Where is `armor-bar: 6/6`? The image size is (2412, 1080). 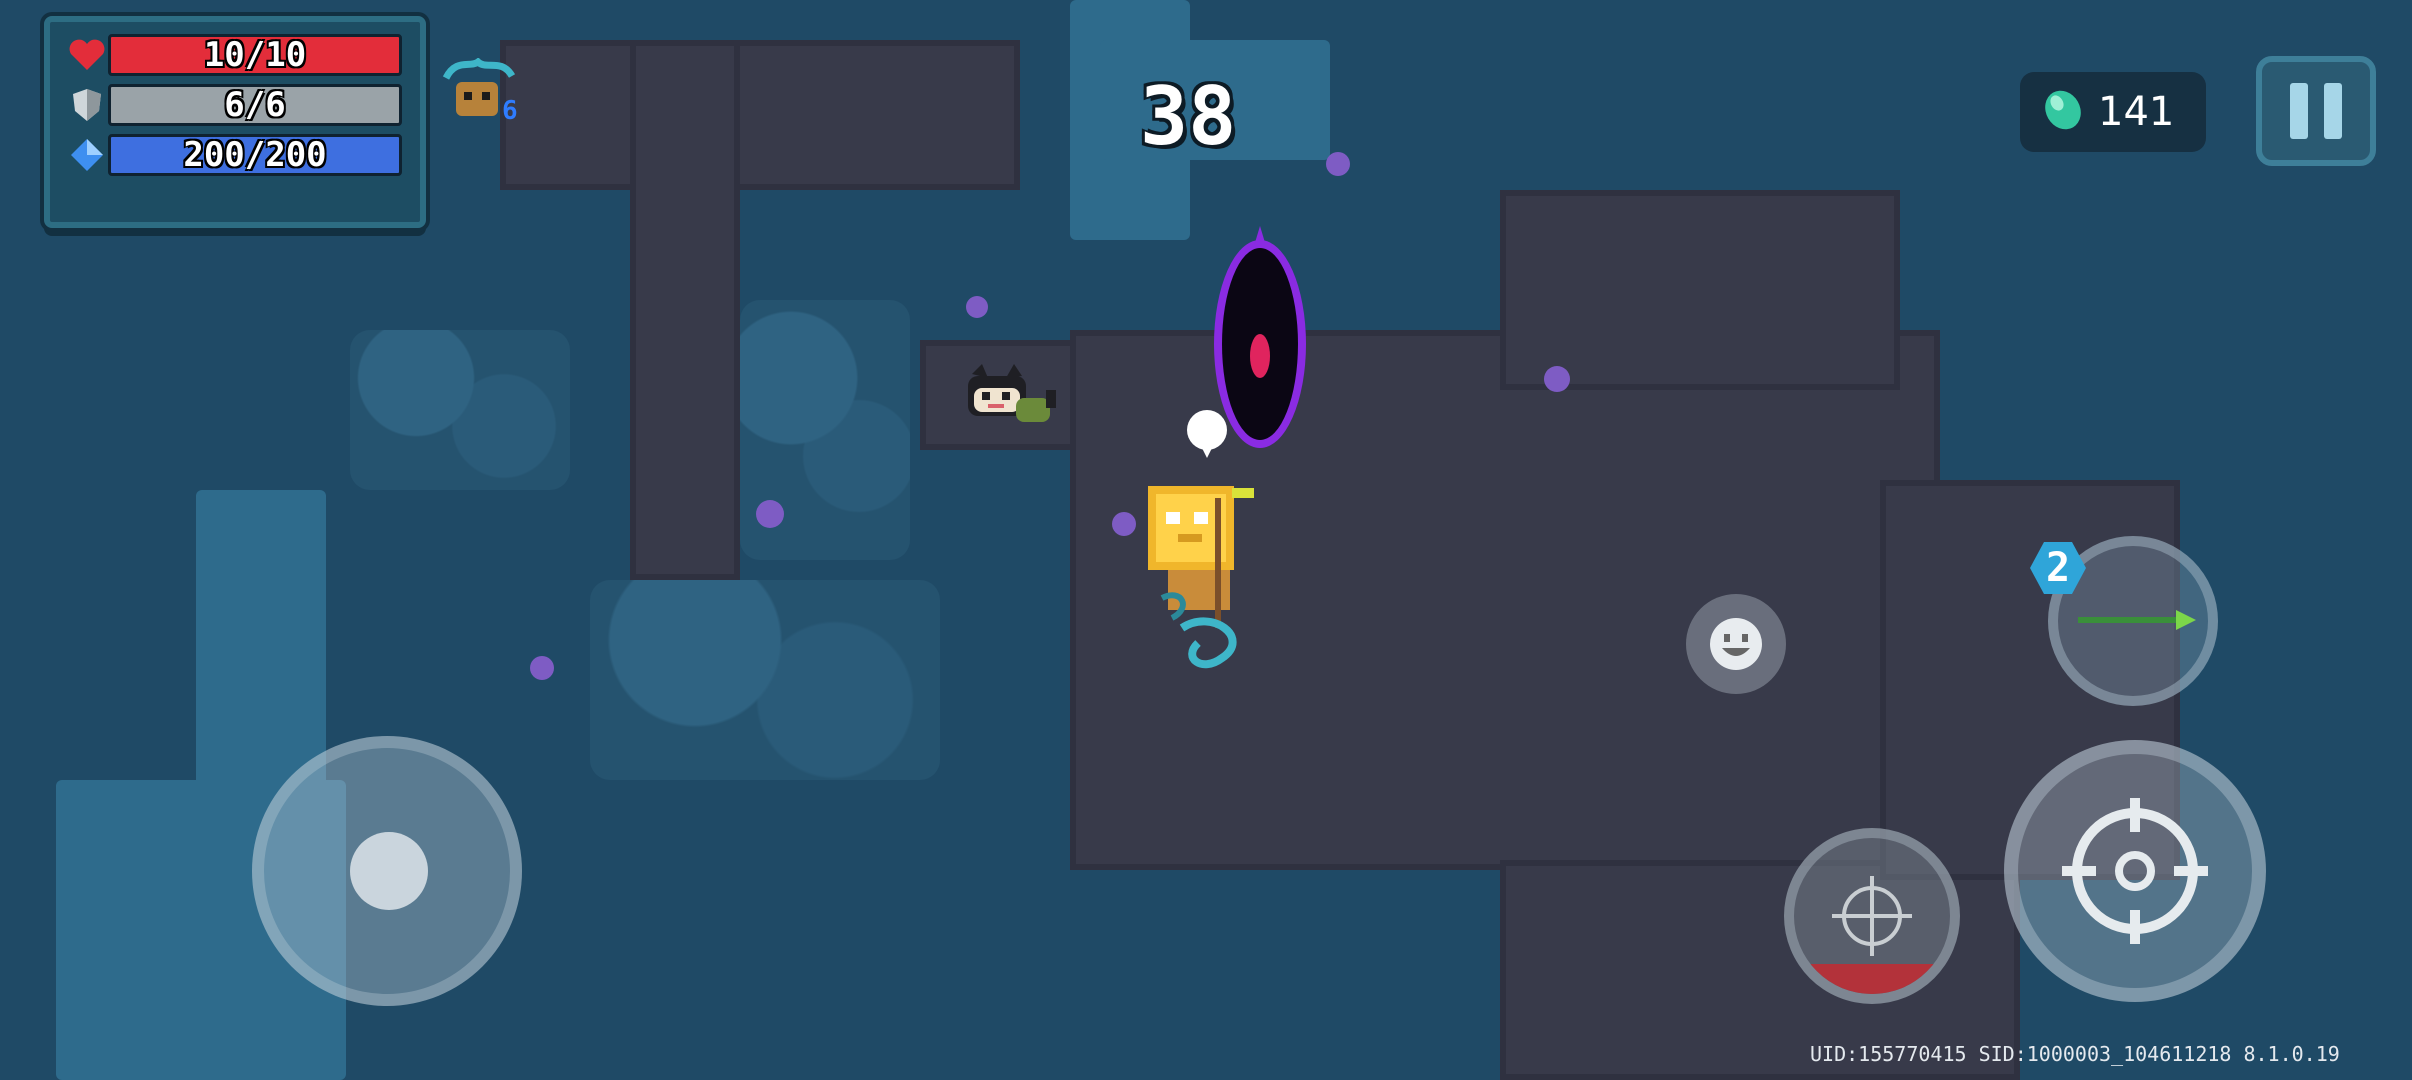 armor-bar: 6/6 is located at coordinates (255, 105).